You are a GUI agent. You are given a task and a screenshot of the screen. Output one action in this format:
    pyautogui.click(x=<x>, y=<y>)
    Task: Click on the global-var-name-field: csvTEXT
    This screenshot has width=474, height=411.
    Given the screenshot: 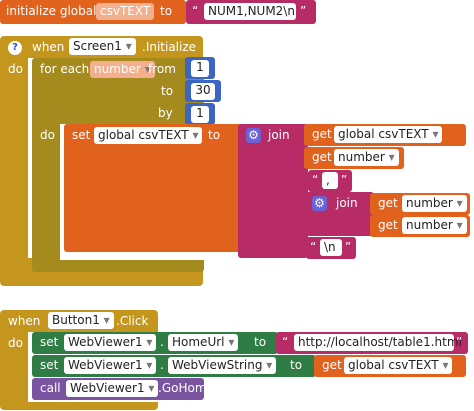 What is the action you would take?
    pyautogui.click(x=125, y=11)
    